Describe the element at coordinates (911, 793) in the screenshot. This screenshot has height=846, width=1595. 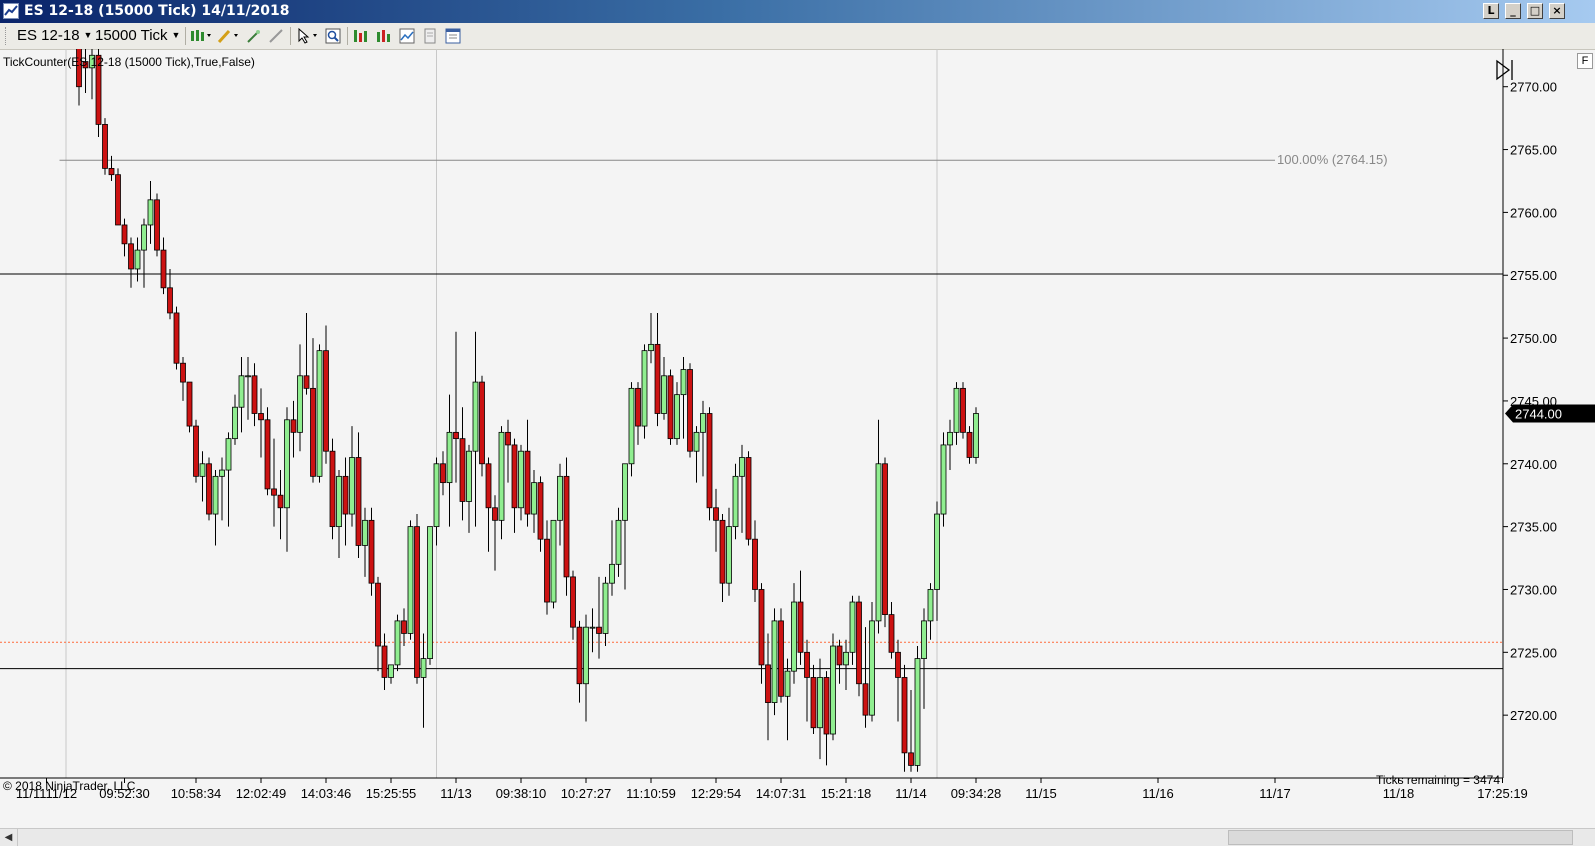
I see `time-tick-label: 11/14` at that location.